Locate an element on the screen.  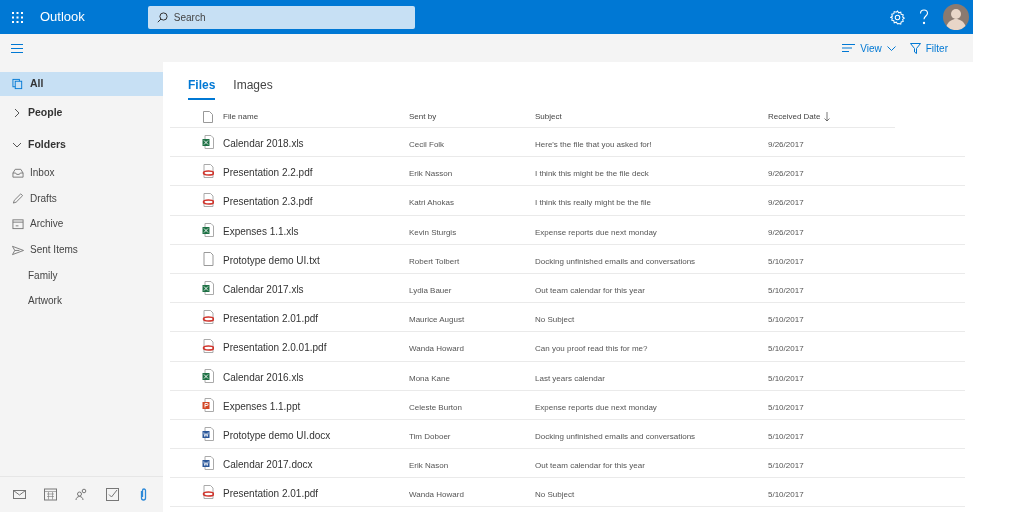
table-row: Presentation 2.0.01.pdf Wanda Howard Can you proof read this for me? 5/10/2017 is located at coordinates (567, 347).